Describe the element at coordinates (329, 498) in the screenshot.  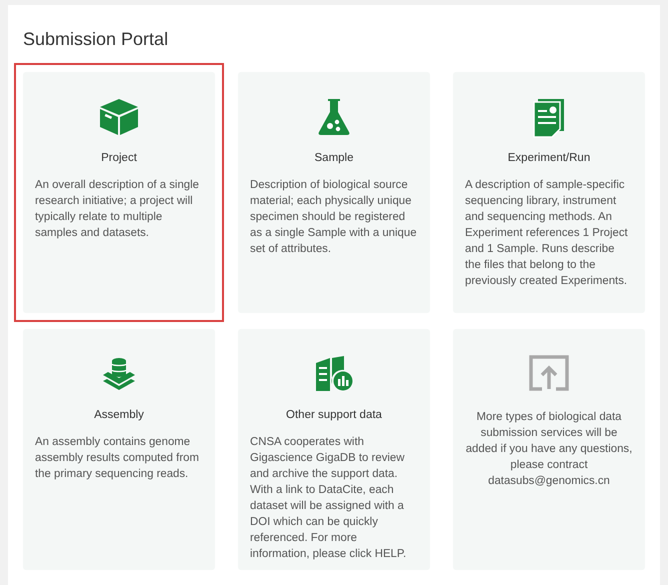
I see `card-description: CNSA cooperates with Gigascience GigaDB to review and archive the support data. With a link to DataCite, each dataset will be assigned with a DOI which can be quickly referenced. For more information, please click HELP.` at that location.